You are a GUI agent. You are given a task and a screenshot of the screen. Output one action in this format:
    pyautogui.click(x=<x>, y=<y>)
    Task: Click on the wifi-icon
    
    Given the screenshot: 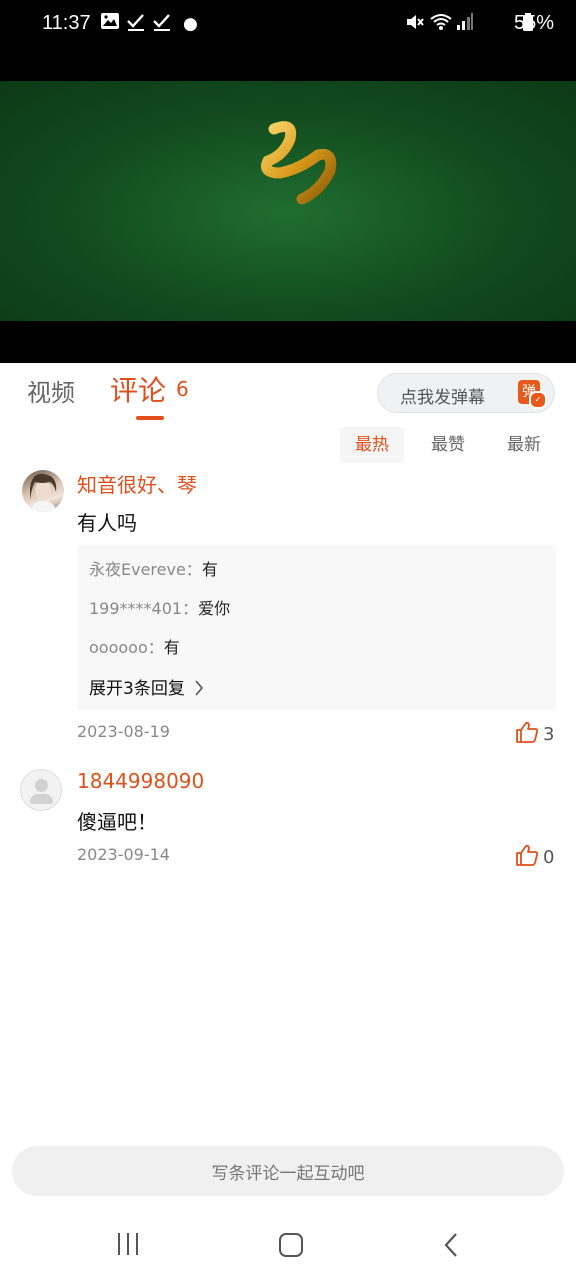 What is the action you would take?
    pyautogui.click(x=441, y=25)
    